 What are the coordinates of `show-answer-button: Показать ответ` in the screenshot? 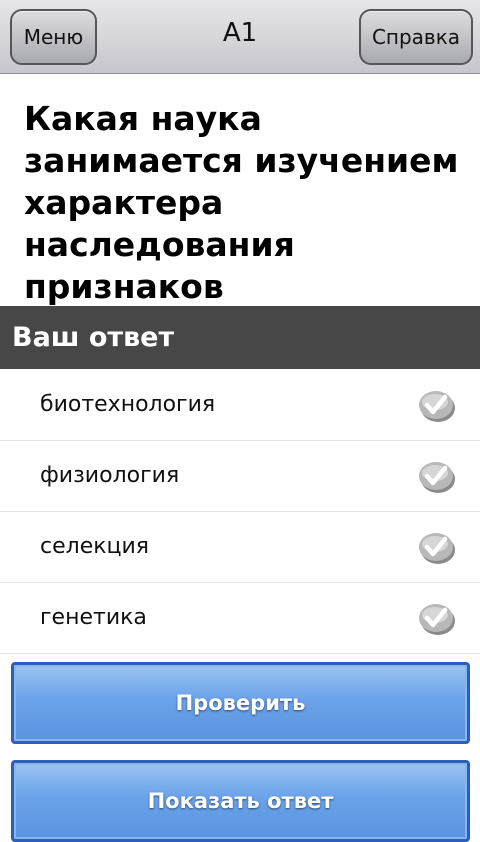 It's located at (240, 801).